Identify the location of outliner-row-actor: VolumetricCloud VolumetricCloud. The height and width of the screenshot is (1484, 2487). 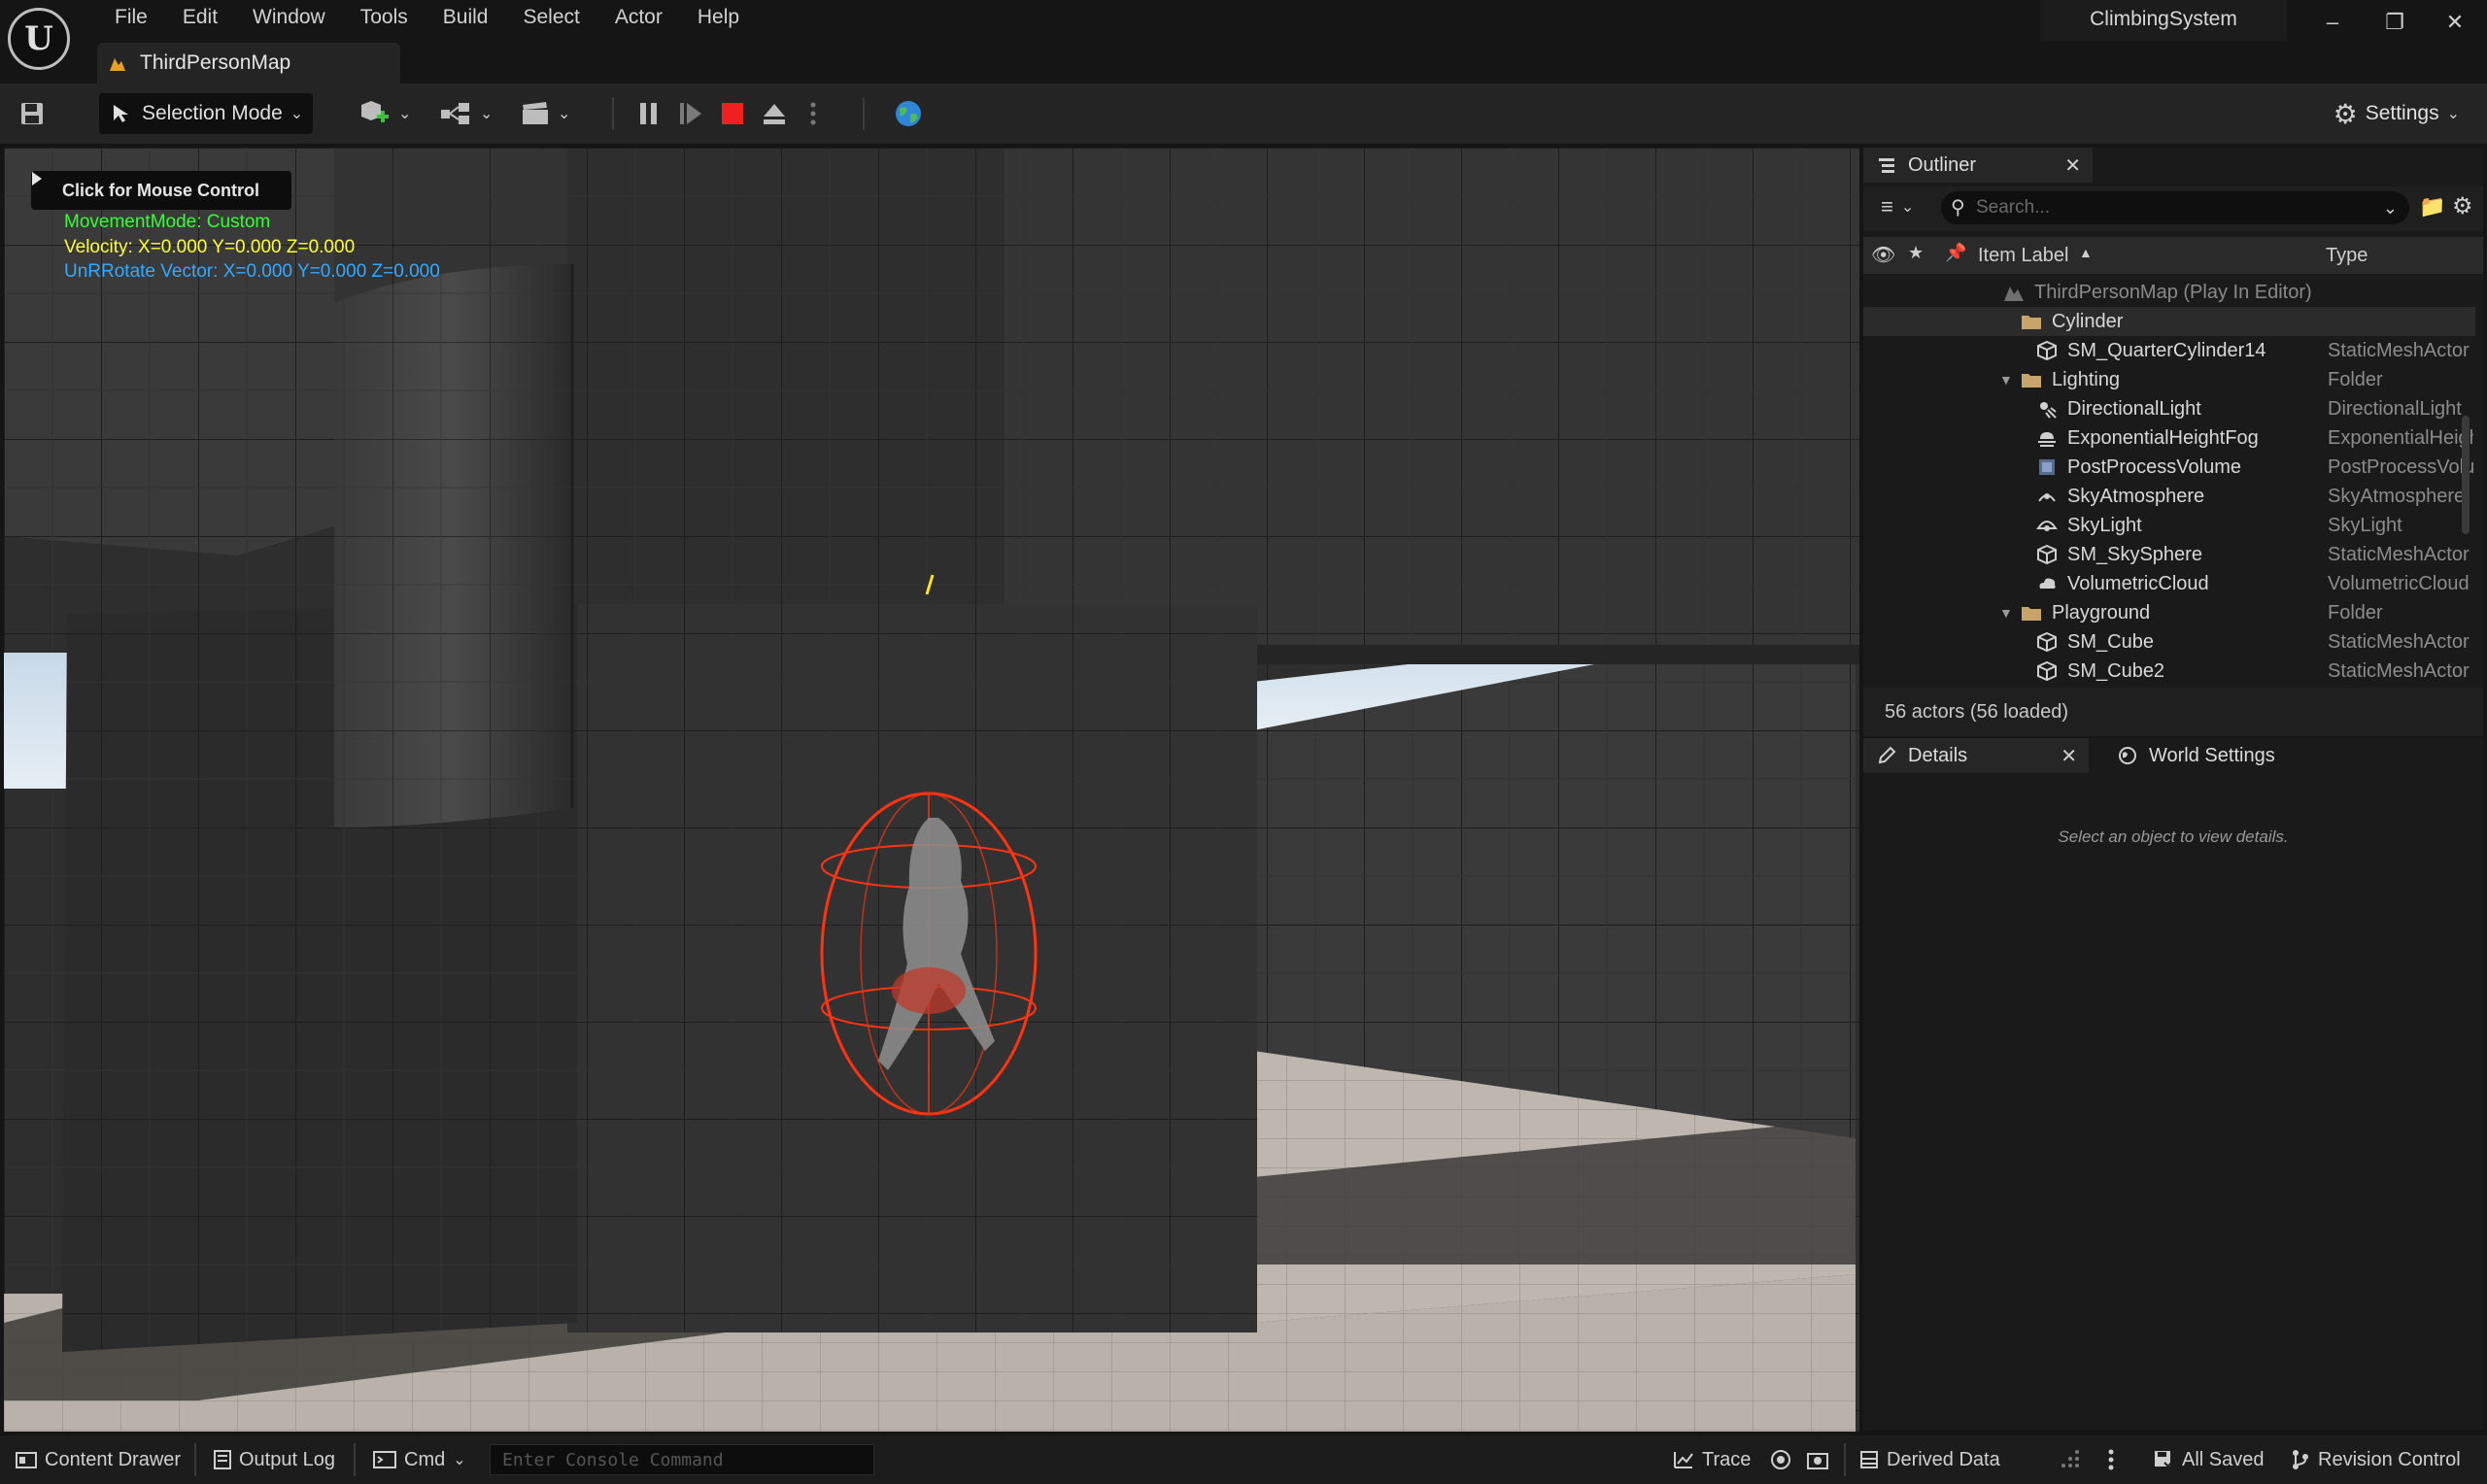
(2169, 583).